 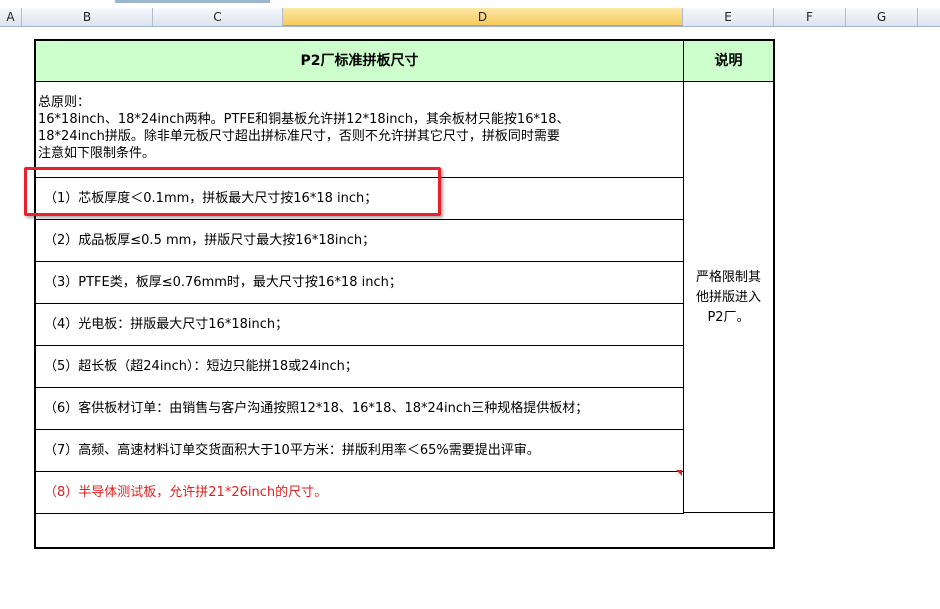 I want to click on table-row: （8）半导体测试板，允许拼21*26inch的尺寸。, so click(x=360, y=493).